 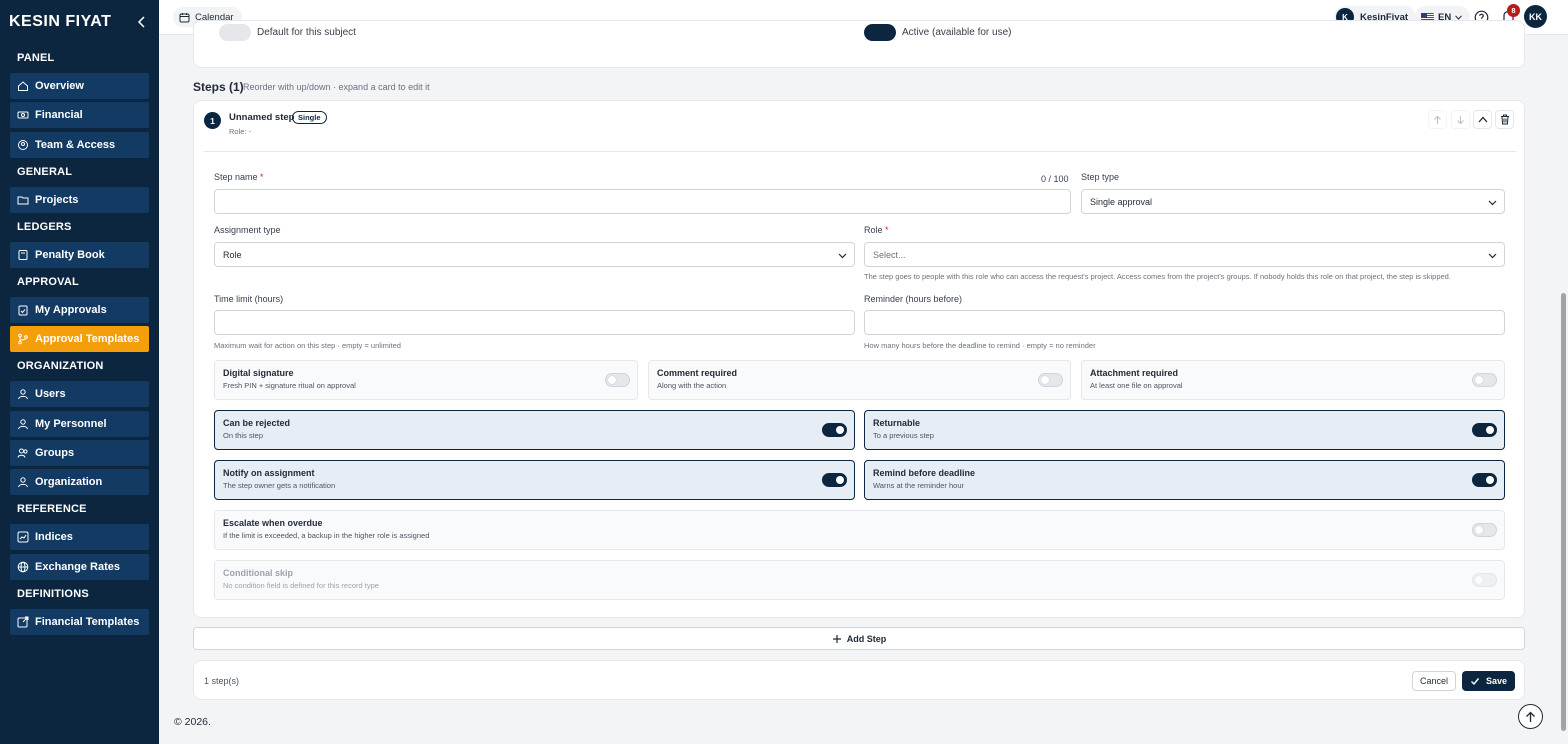 I want to click on sidebar-item-team-access: Team & Access, so click(x=79, y=144).